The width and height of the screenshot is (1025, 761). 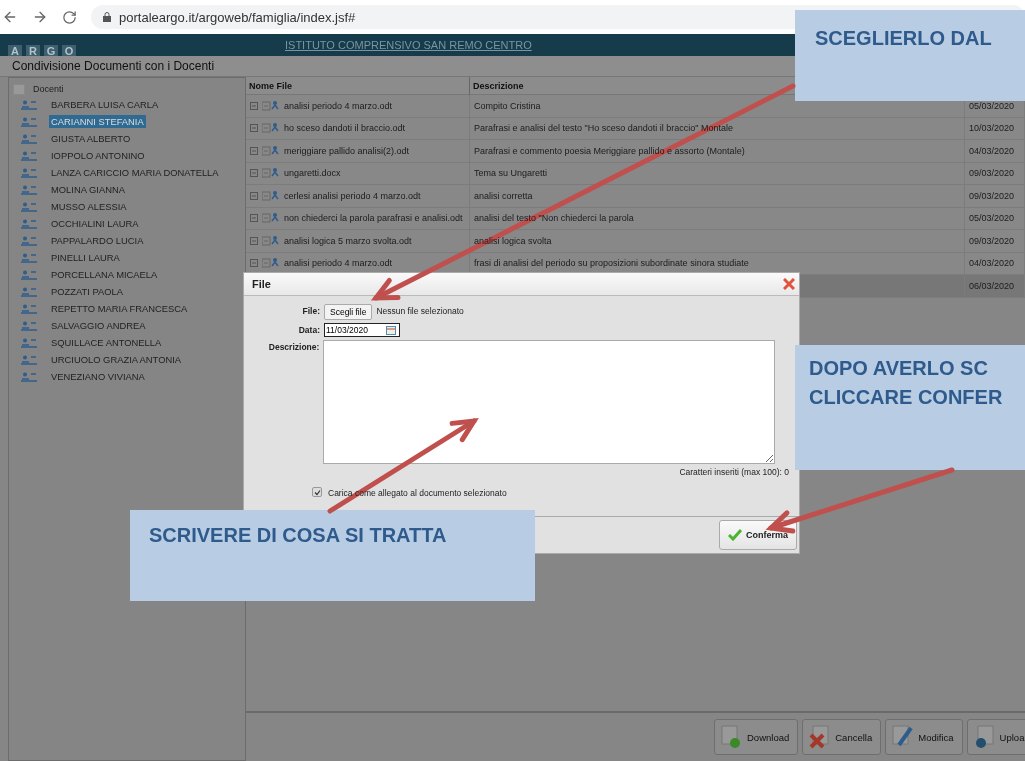 I want to click on toolbar-button: Cancella, so click(x=842, y=737).